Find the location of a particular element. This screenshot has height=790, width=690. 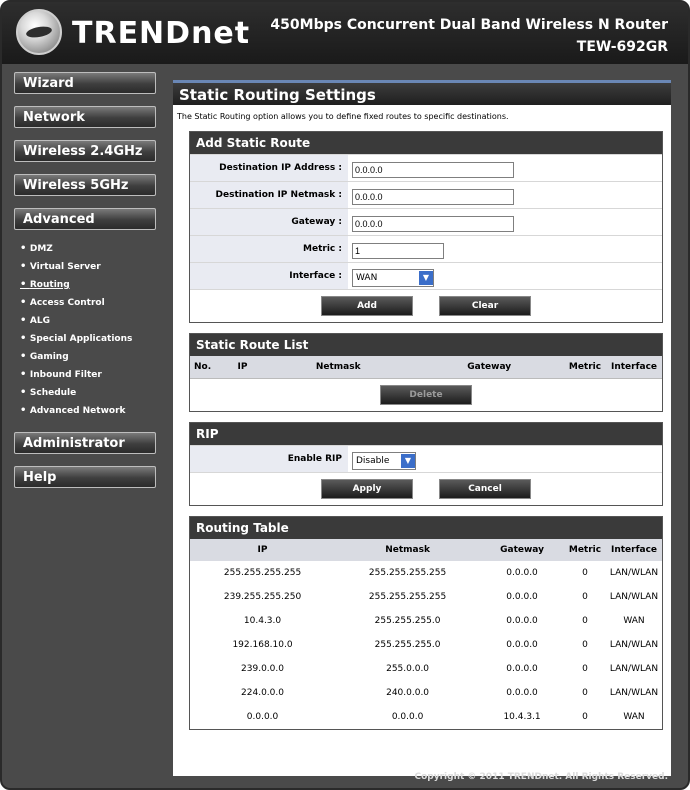

gateway-input is located at coordinates (433, 224).